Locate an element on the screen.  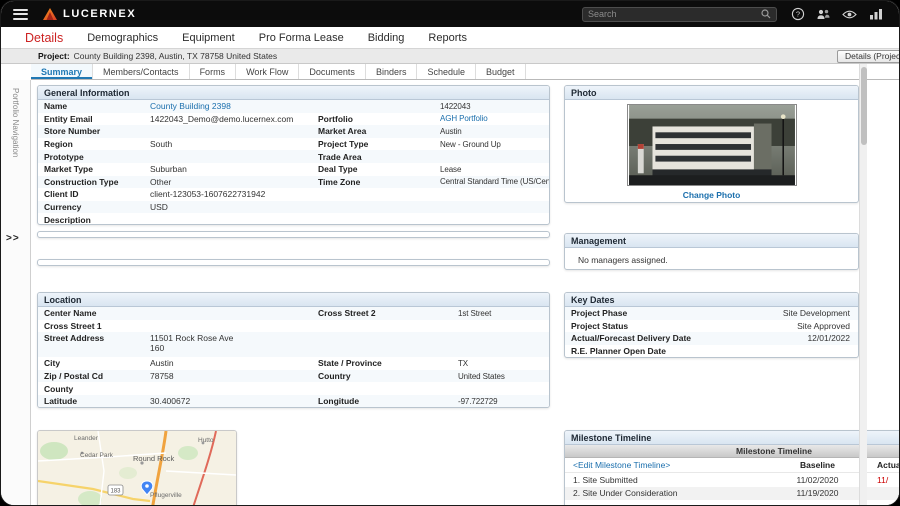
field-value: -97.722729 is located at coordinates (478, 401).